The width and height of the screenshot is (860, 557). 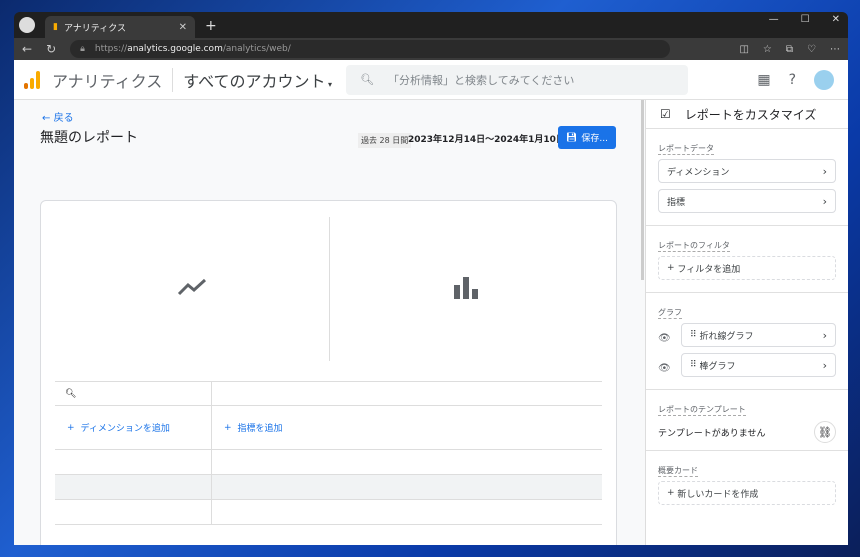 What do you see at coordinates (747, 201) in the screenshot?
I see `metric-button: 指標 ›` at bounding box center [747, 201].